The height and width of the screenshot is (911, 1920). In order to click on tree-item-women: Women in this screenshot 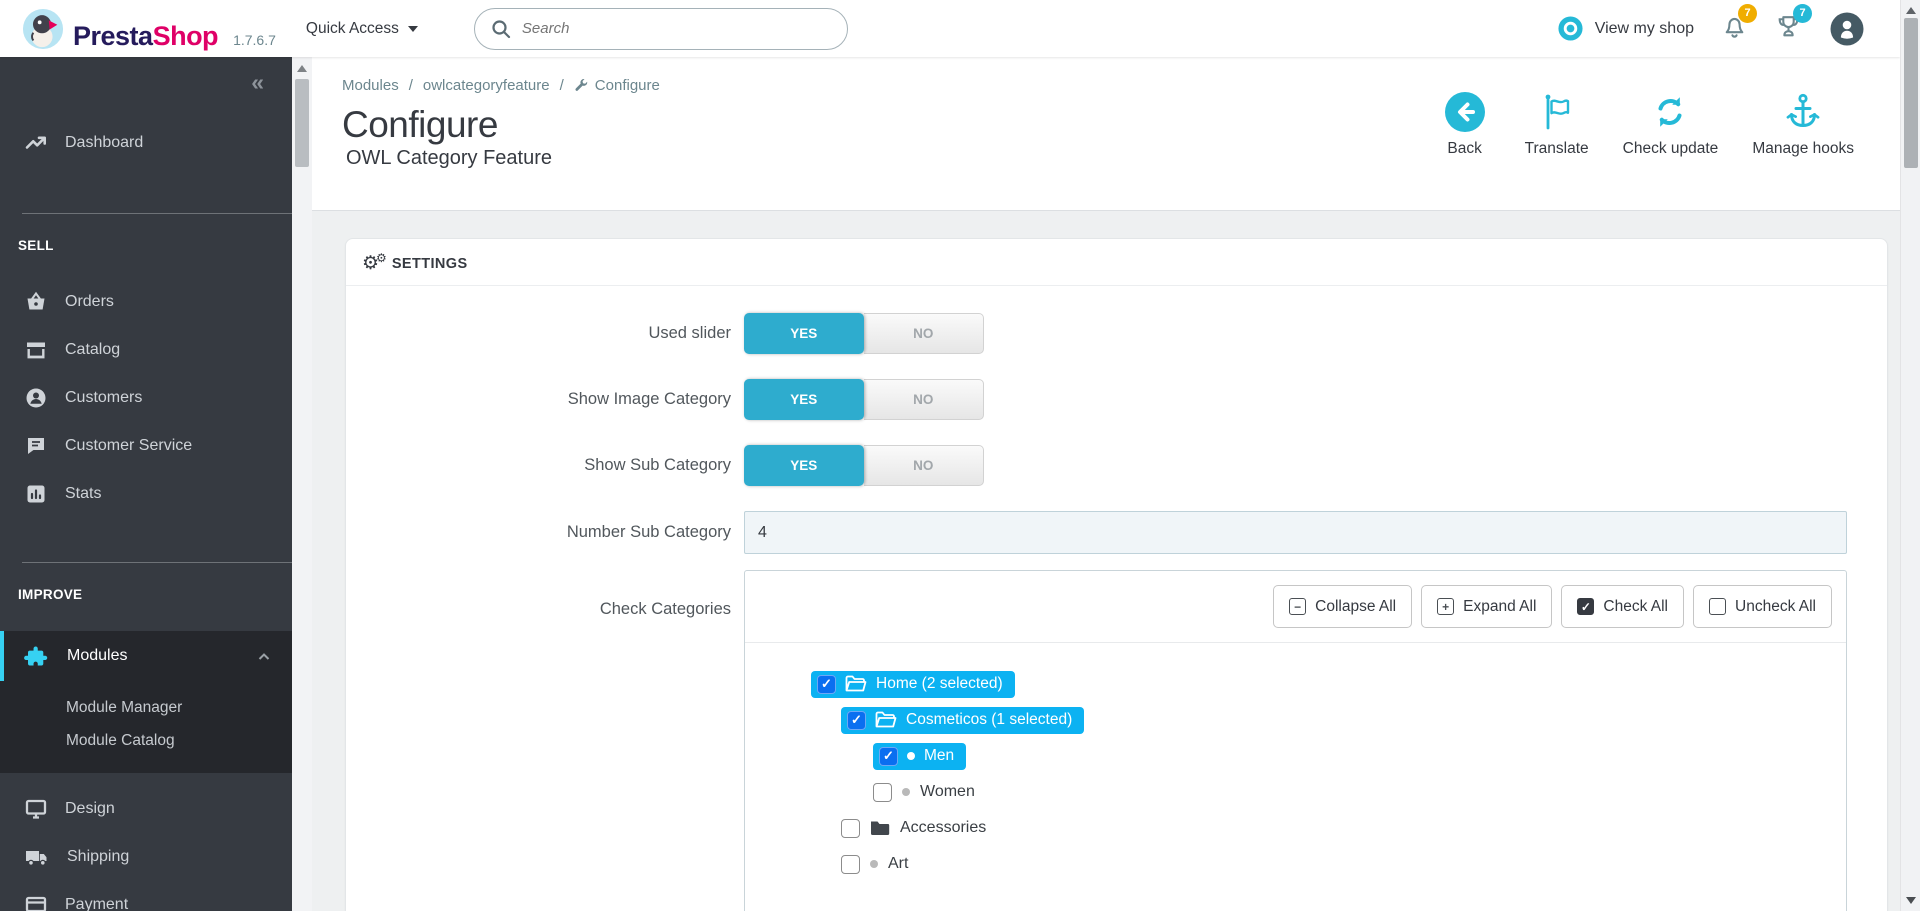, I will do `click(1349, 792)`.